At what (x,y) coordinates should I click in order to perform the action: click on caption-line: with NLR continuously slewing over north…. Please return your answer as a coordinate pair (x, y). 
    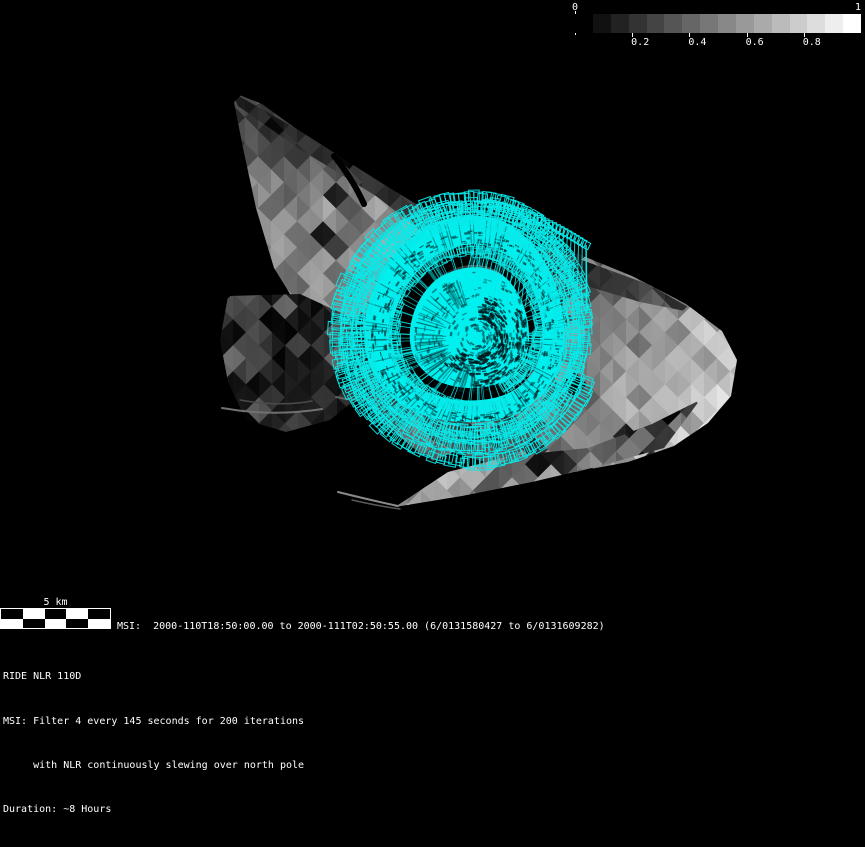
    Looking at the image, I should click on (154, 765).